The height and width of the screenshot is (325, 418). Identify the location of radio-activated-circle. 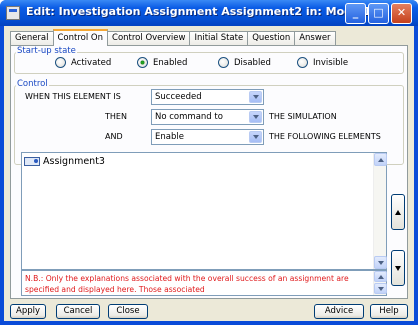
(60, 62).